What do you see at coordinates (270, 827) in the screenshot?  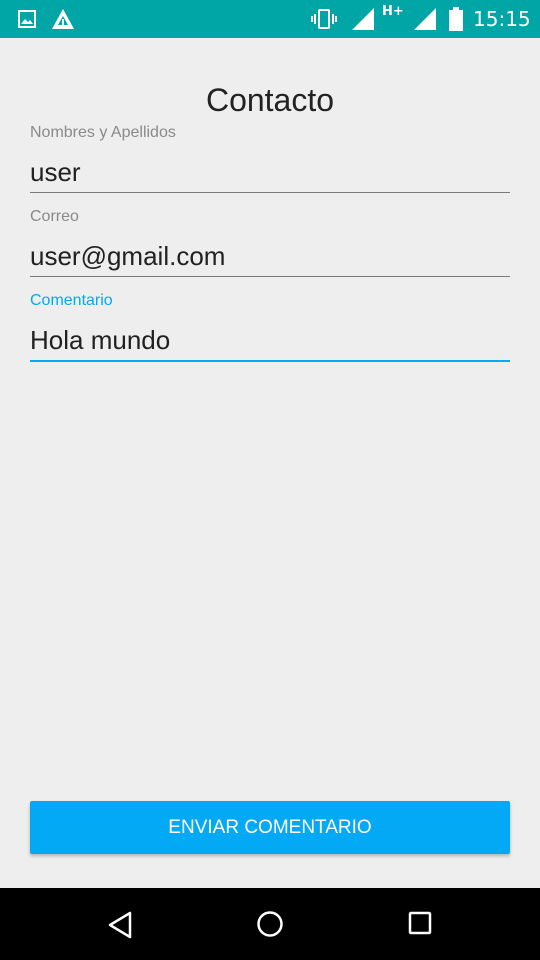 I see `submit-comment-button: ENVIAR COMENTARIO` at bounding box center [270, 827].